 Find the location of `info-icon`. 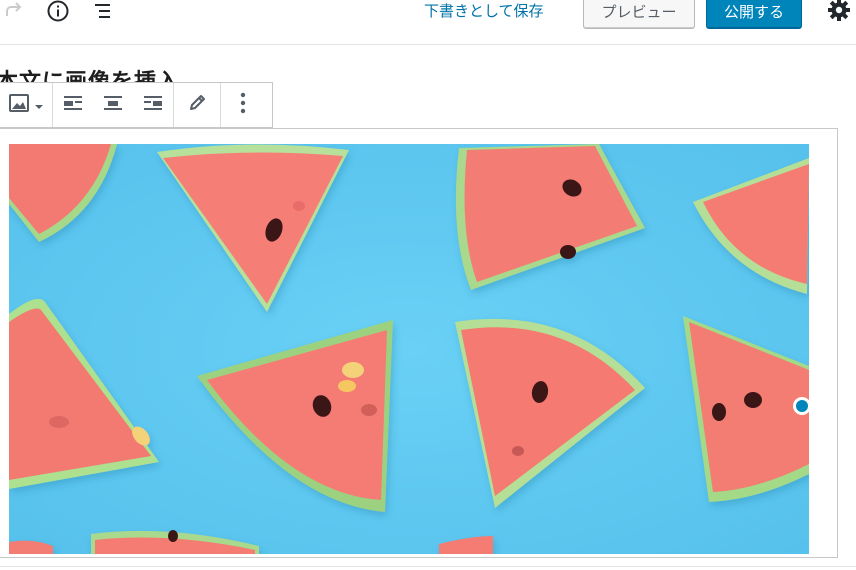

info-icon is located at coordinates (58, 12).